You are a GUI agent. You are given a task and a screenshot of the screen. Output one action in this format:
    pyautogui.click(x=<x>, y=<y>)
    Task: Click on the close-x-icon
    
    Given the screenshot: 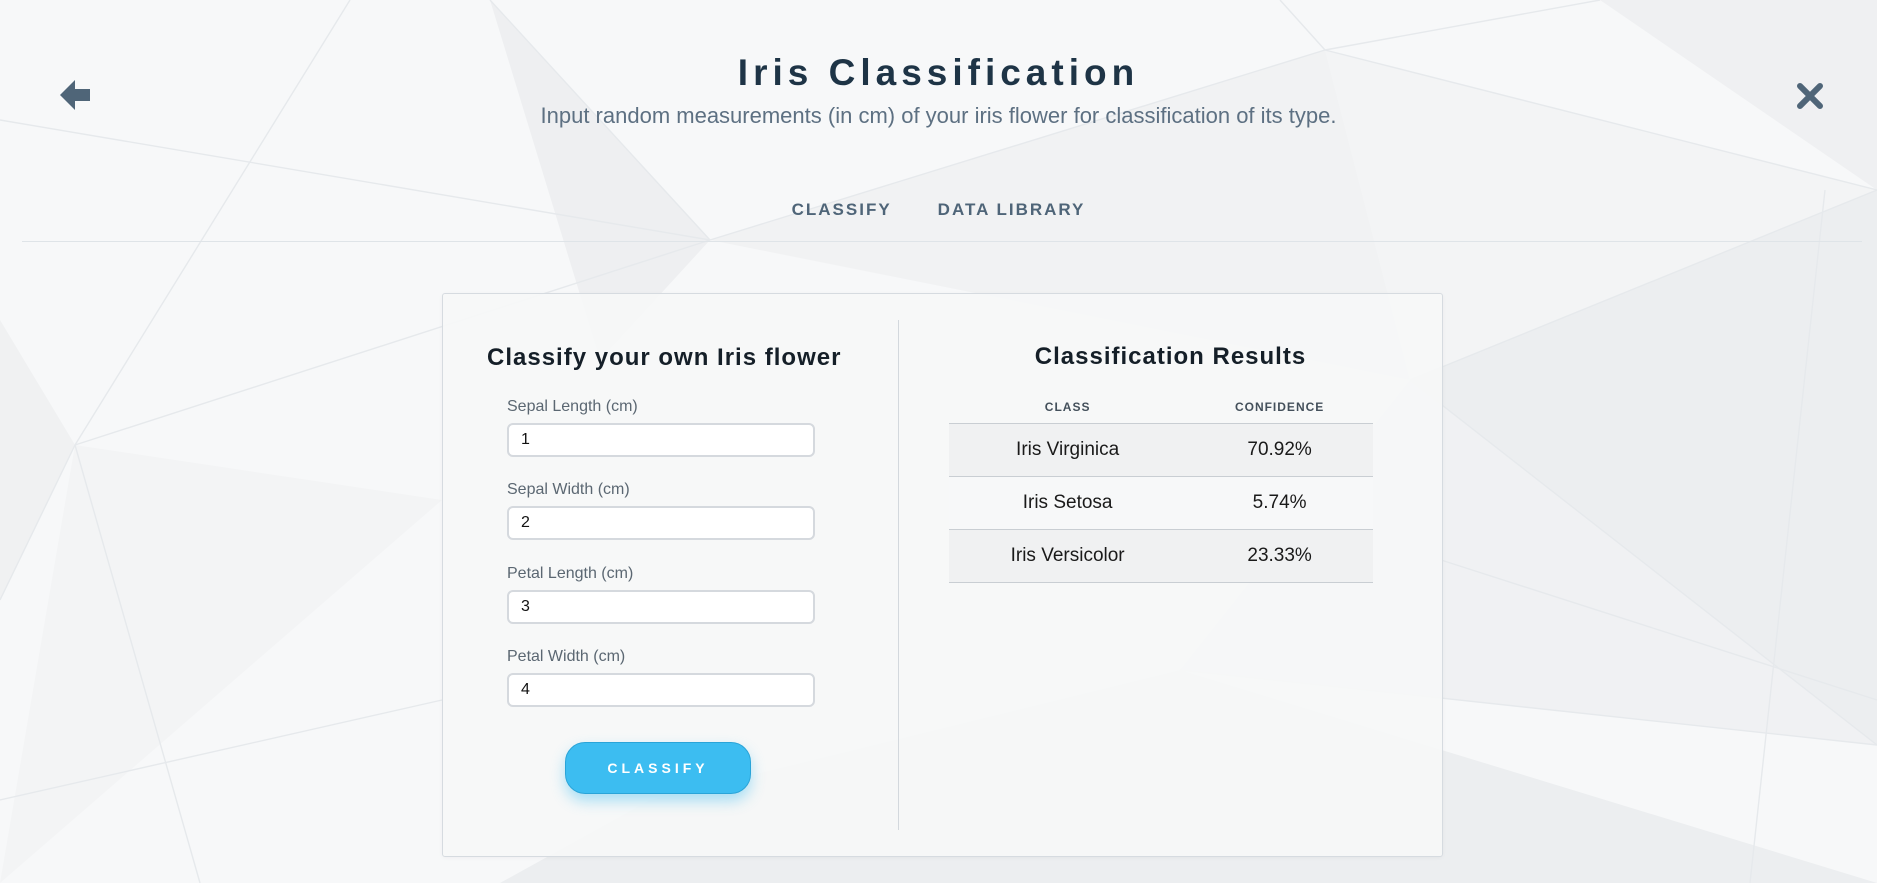 What is the action you would take?
    pyautogui.click(x=1810, y=96)
    